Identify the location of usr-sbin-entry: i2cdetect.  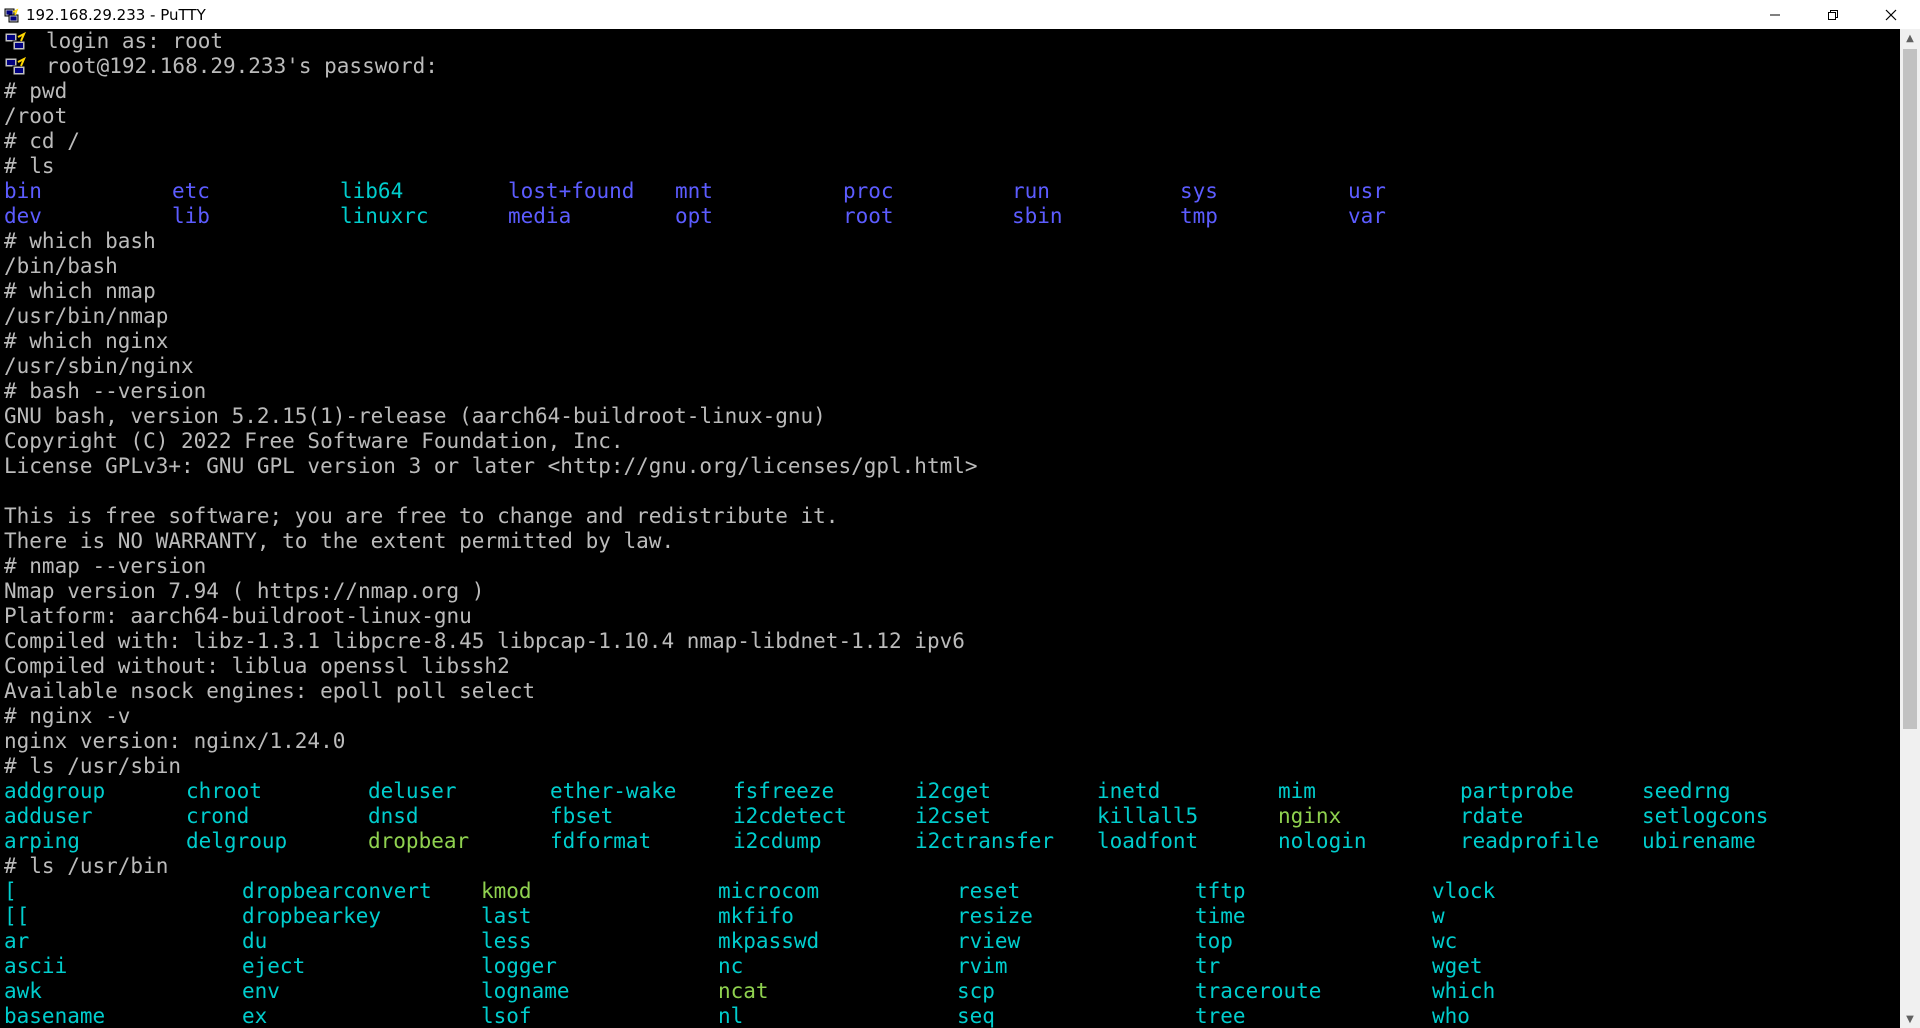
(790, 816).